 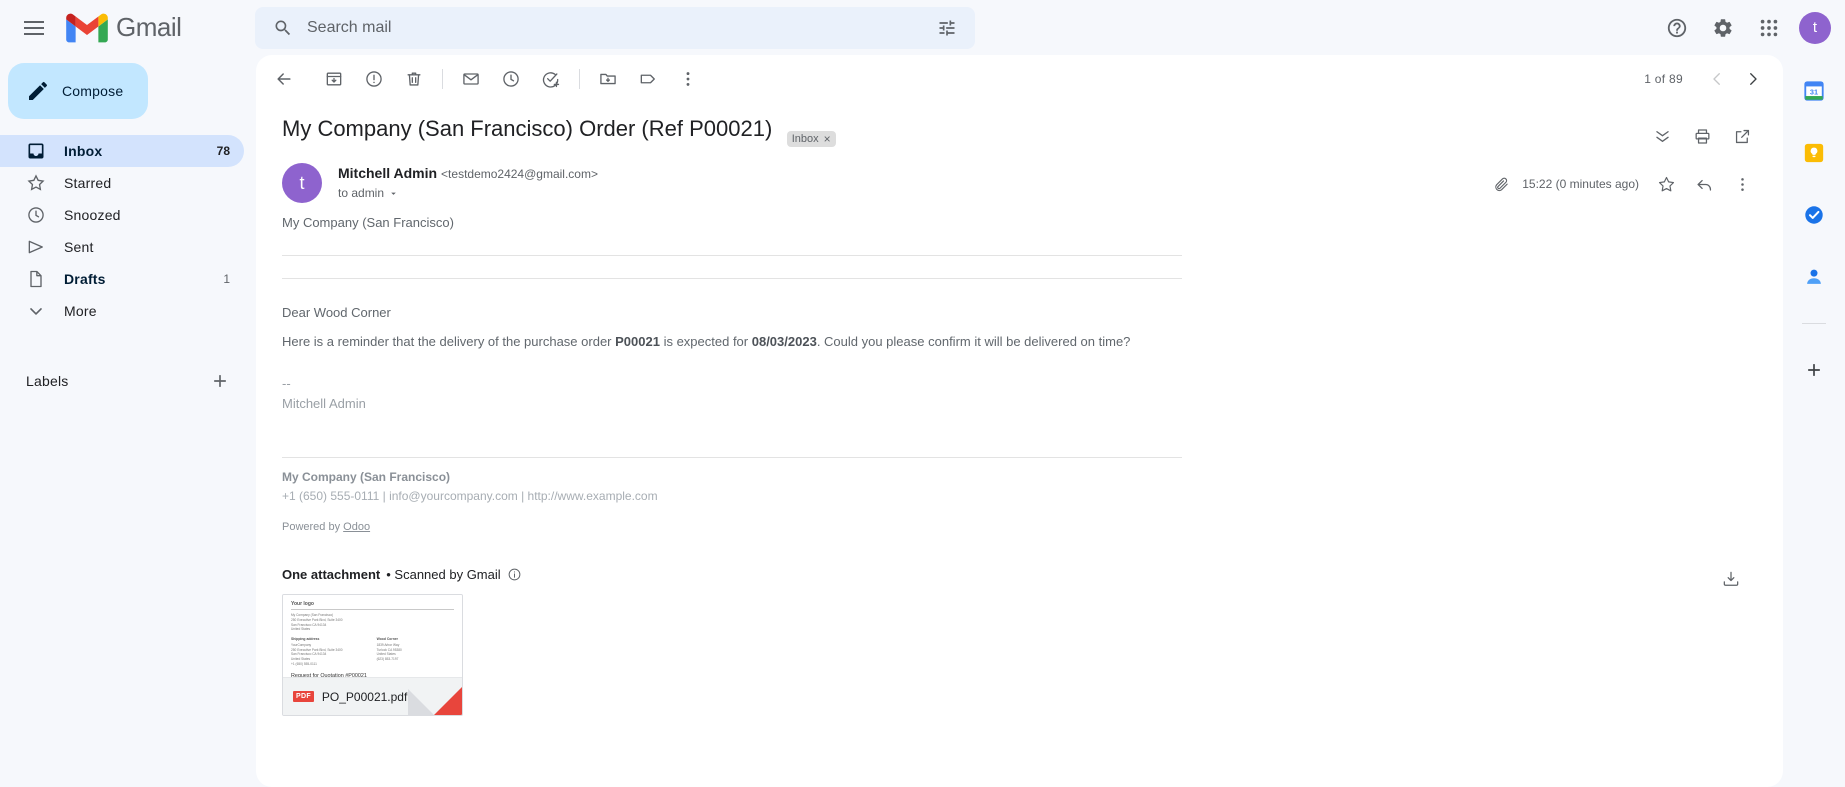 What do you see at coordinates (827, 139) in the screenshot?
I see `label-chip-remove-icon: ×` at bounding box center [827, 139].